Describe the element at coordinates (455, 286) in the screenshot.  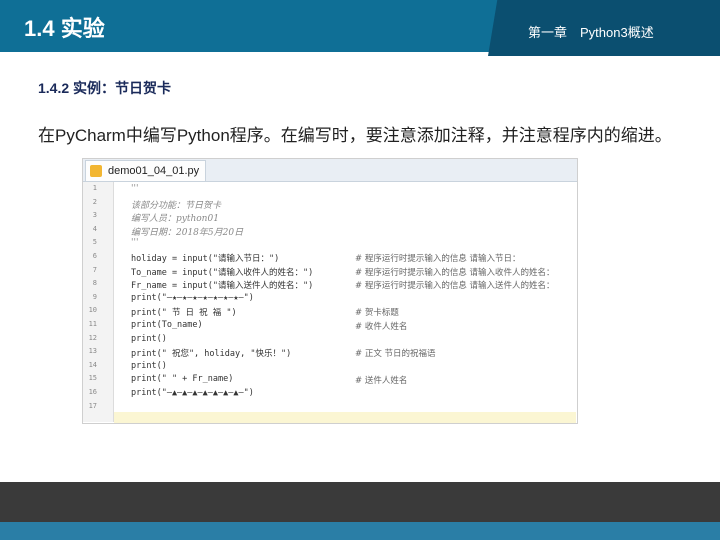
I see `code-comment: # 程序运行时提示输入的信息 请输入送件人的姓名：` at that location.